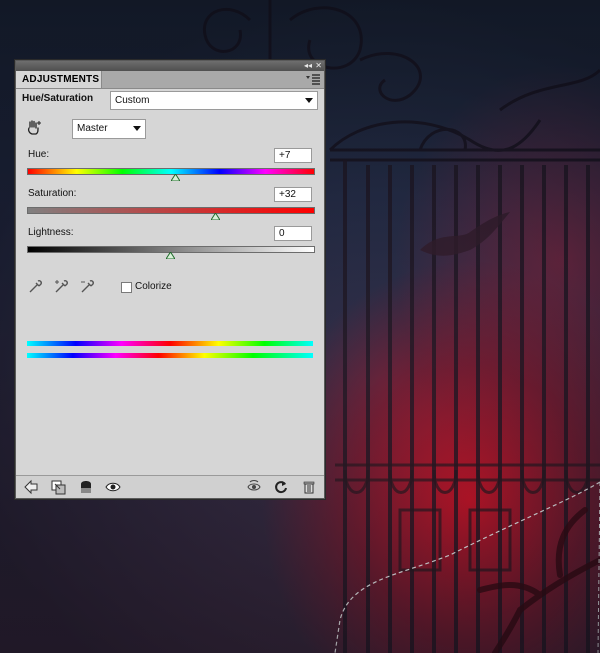 This screenshot has height=653, width=600. Describe the element at coordinates (171, 210) in the screenshot. I see `saturation-slider-track` at that location.